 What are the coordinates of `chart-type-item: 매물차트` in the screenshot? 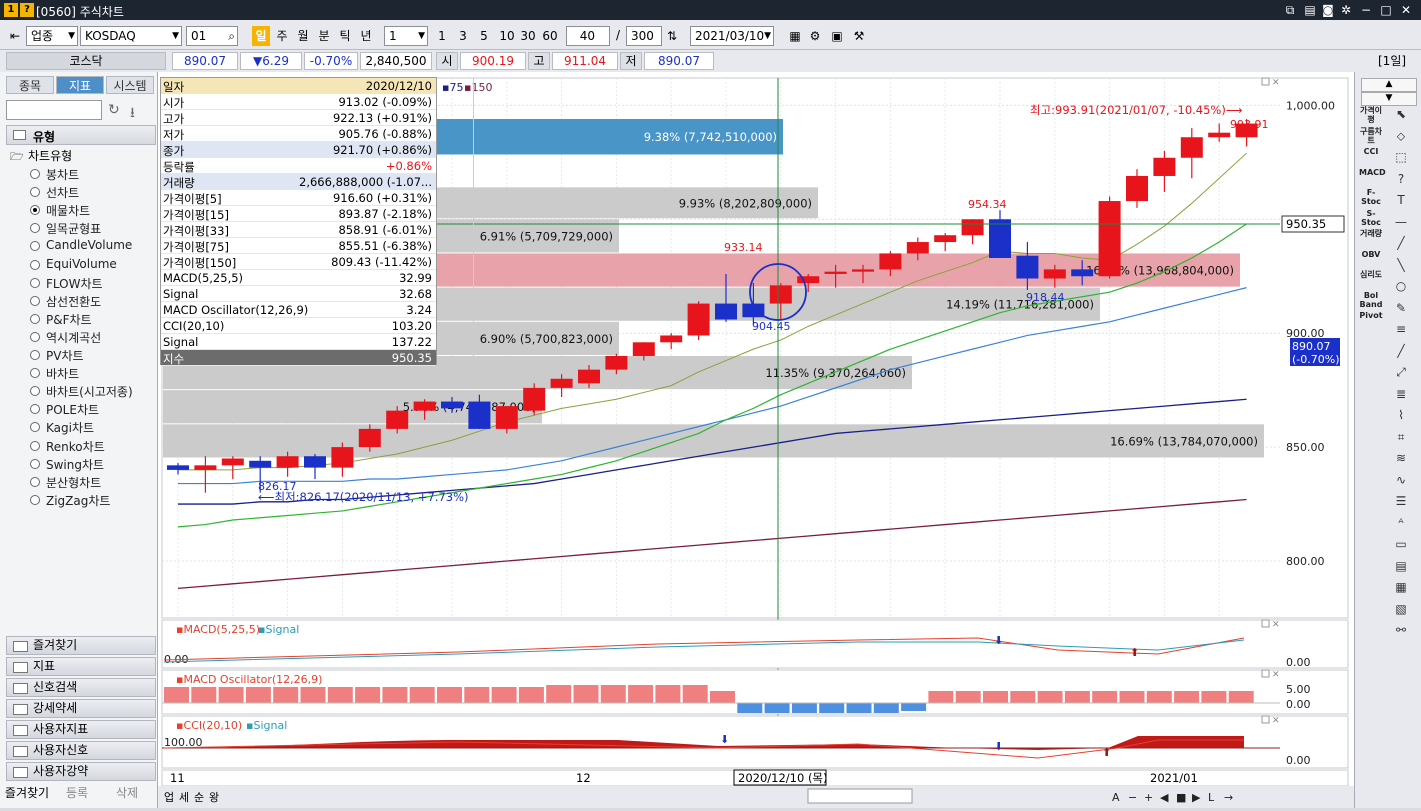 It's located at (68, 210).